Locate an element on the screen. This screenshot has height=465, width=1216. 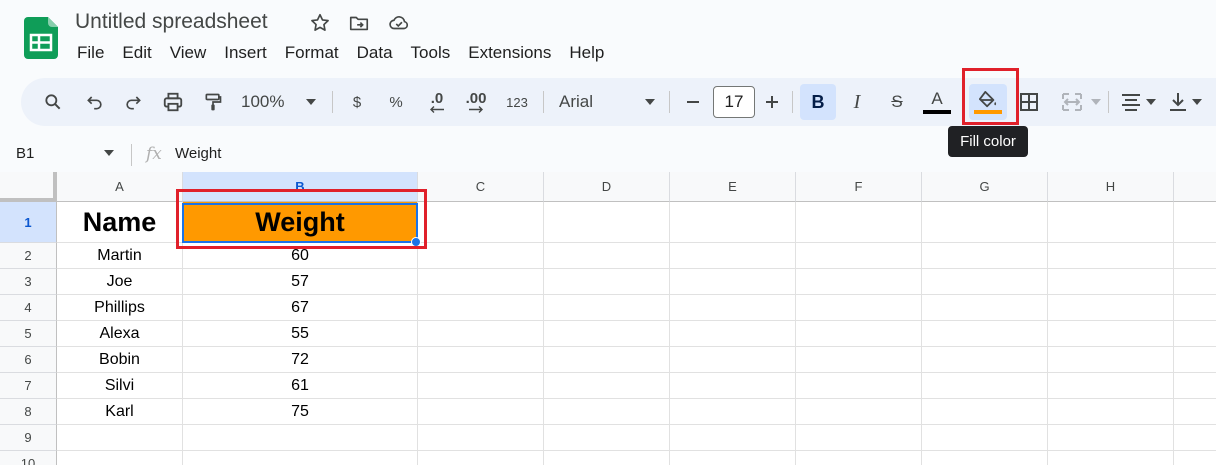
cell-b5: 55 is located at coordinates (300, 334).